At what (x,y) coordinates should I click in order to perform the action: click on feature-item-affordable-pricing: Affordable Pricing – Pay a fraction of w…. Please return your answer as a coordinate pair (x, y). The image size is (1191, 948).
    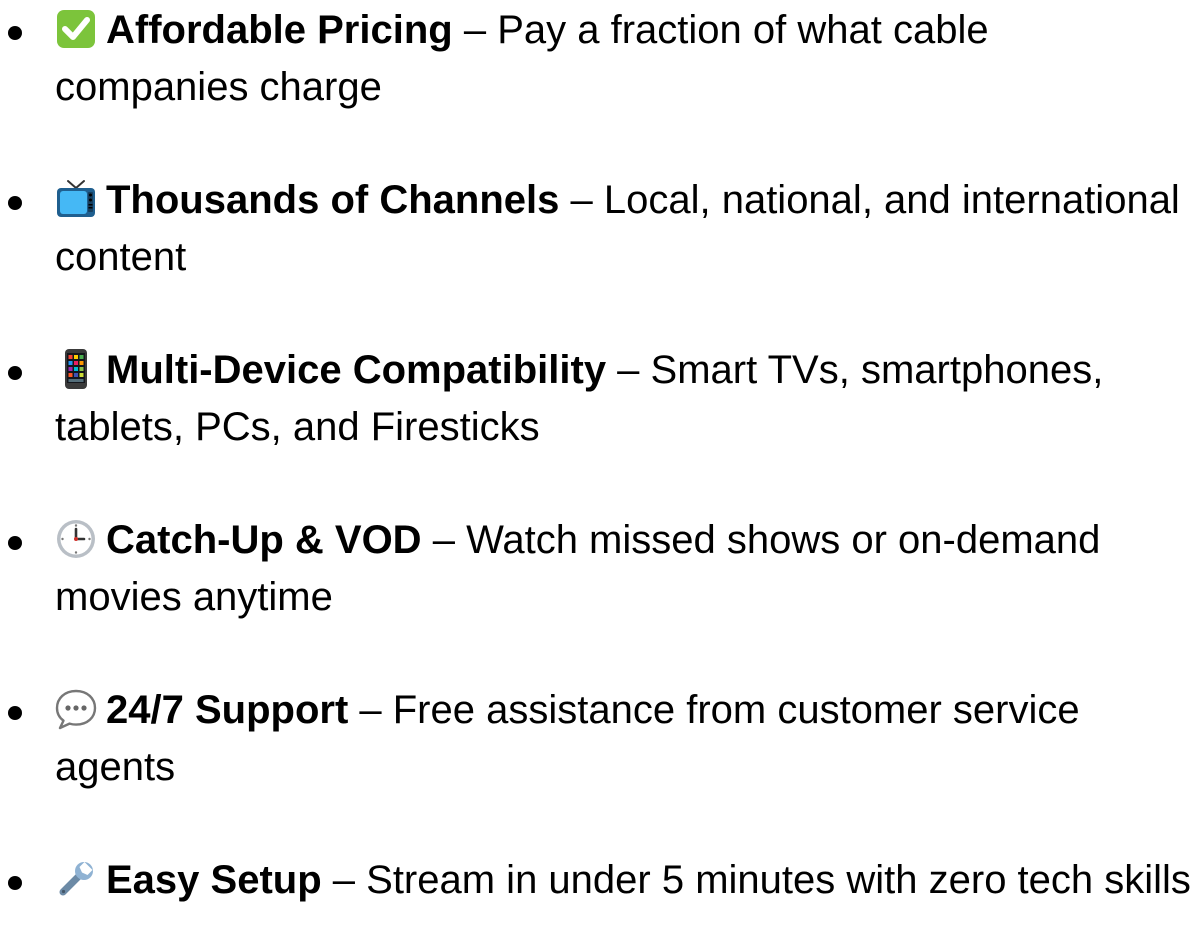
    Looking at the image, I should click on (599, 59).